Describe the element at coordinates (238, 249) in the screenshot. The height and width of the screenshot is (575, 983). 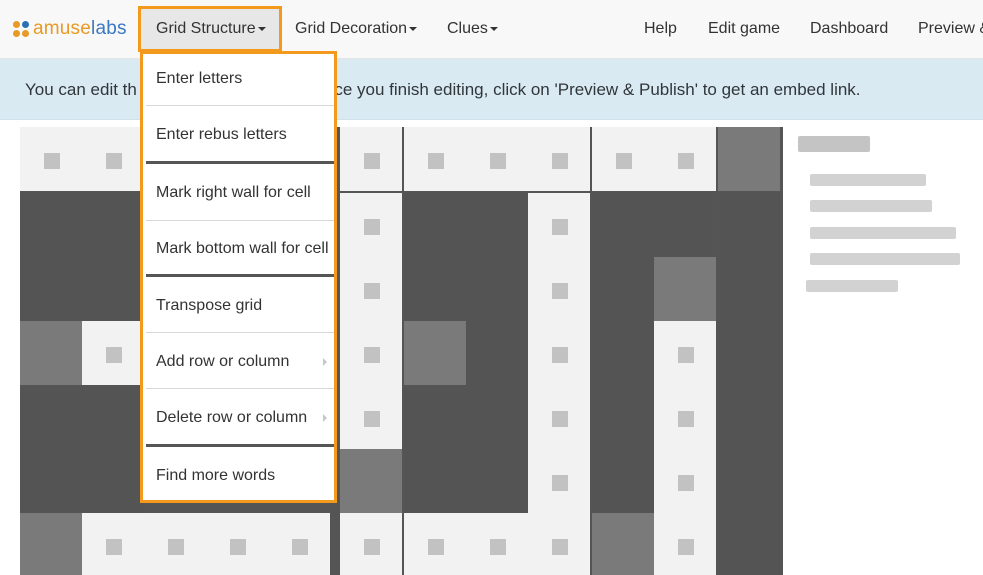
I see `menu-item-mark-bottom-wall: Mark bottom wall for cell` at that location.